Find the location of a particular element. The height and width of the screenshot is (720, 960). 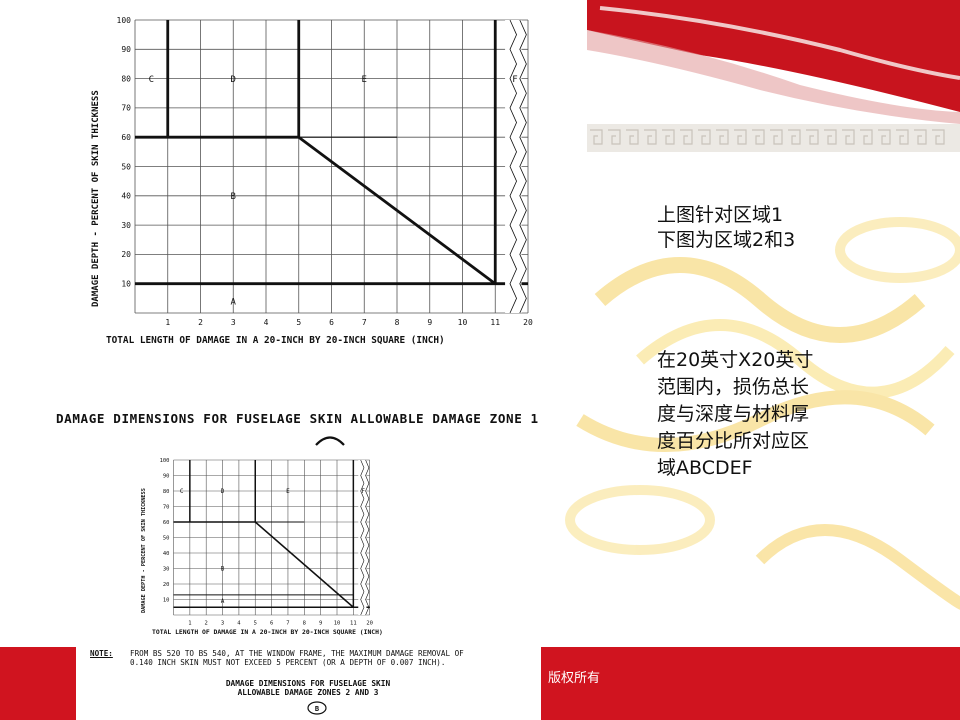

axis-ticks: 1 2 3 4 5 6 7 8 9 10 11 20 10 20 30 40 50 60 70 80 90 100 is located at coordinates (266, 542).